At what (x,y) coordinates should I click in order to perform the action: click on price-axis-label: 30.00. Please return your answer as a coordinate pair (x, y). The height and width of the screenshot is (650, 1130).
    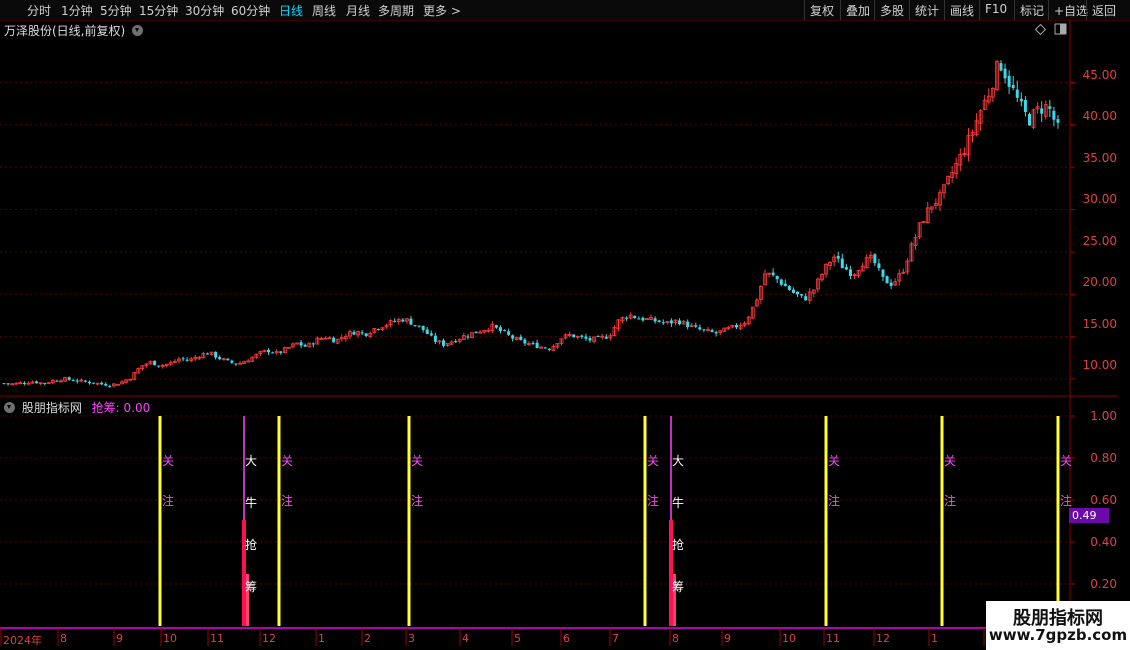
    Looking at the image, I should click on (1099, 199).